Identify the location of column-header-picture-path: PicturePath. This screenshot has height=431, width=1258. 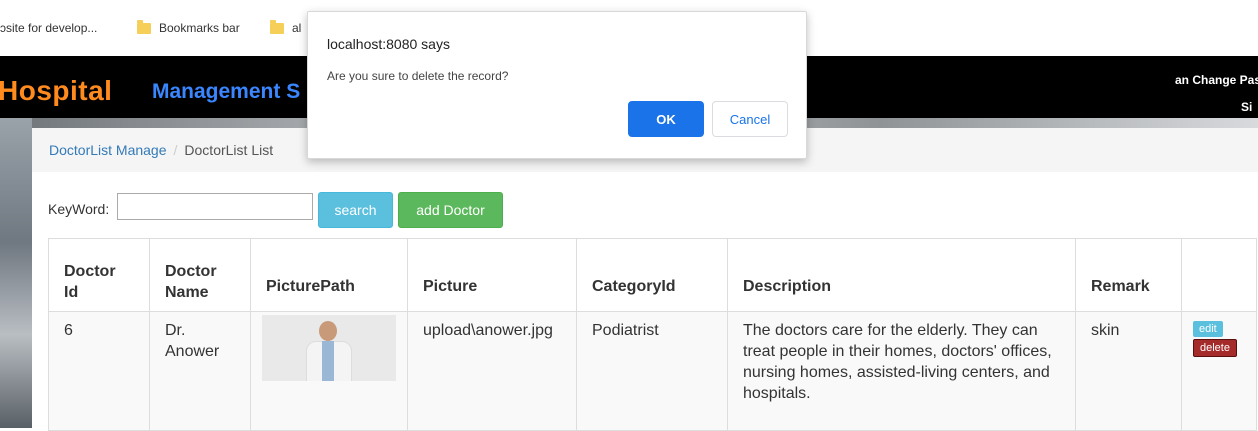
(329, 275).